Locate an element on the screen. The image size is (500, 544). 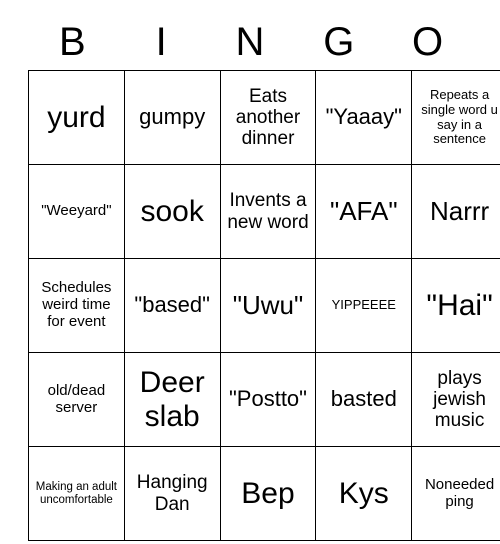
bingo-cell-r5c5: Noneeded ping is located at coordinates (455, 493).